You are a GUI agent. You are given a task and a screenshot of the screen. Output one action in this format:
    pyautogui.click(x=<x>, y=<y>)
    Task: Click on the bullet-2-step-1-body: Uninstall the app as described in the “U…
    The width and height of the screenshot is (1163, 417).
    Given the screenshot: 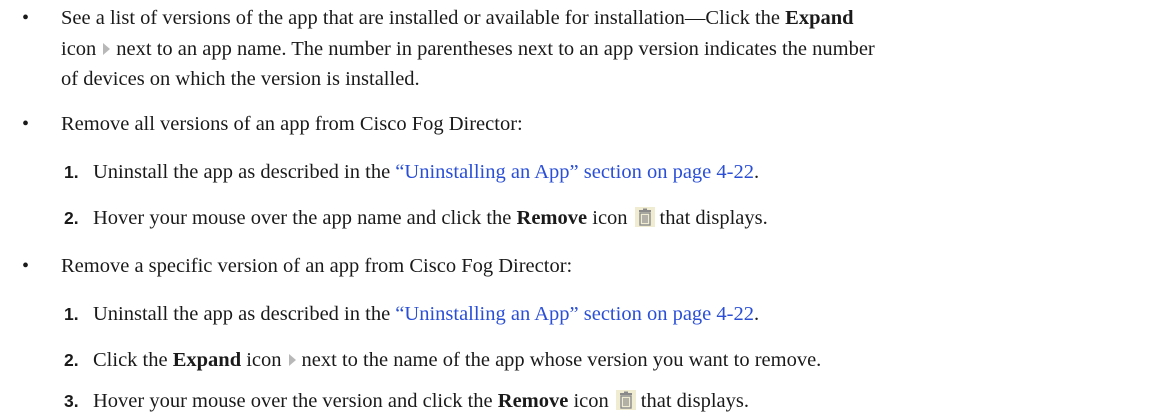 What is the action you would take?
    pyautogui.click(x=426, y=172)
    